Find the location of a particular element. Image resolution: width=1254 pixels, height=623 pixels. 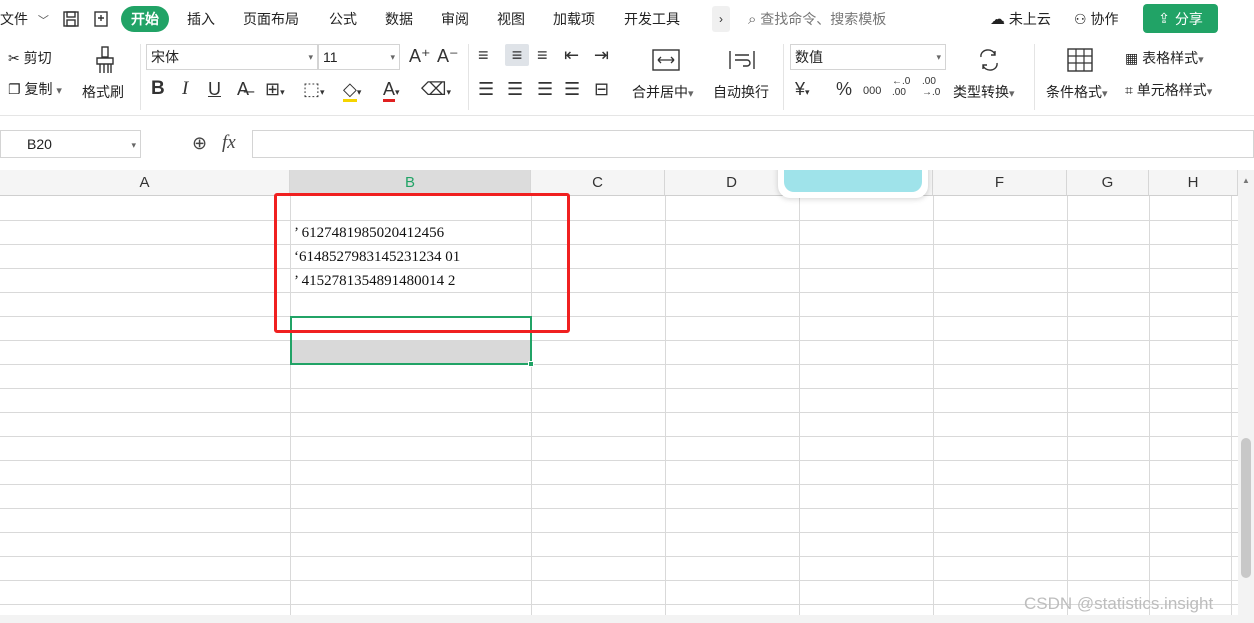

tab-insert: 插入 is located at coordinates (201, 19).